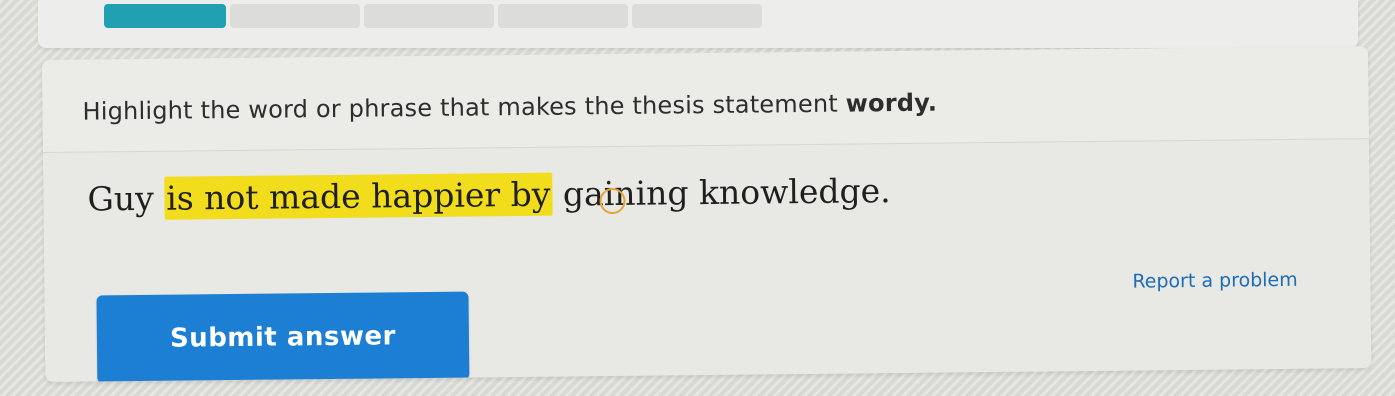  I want to click on progress-segment-complete, so click(165, 16).